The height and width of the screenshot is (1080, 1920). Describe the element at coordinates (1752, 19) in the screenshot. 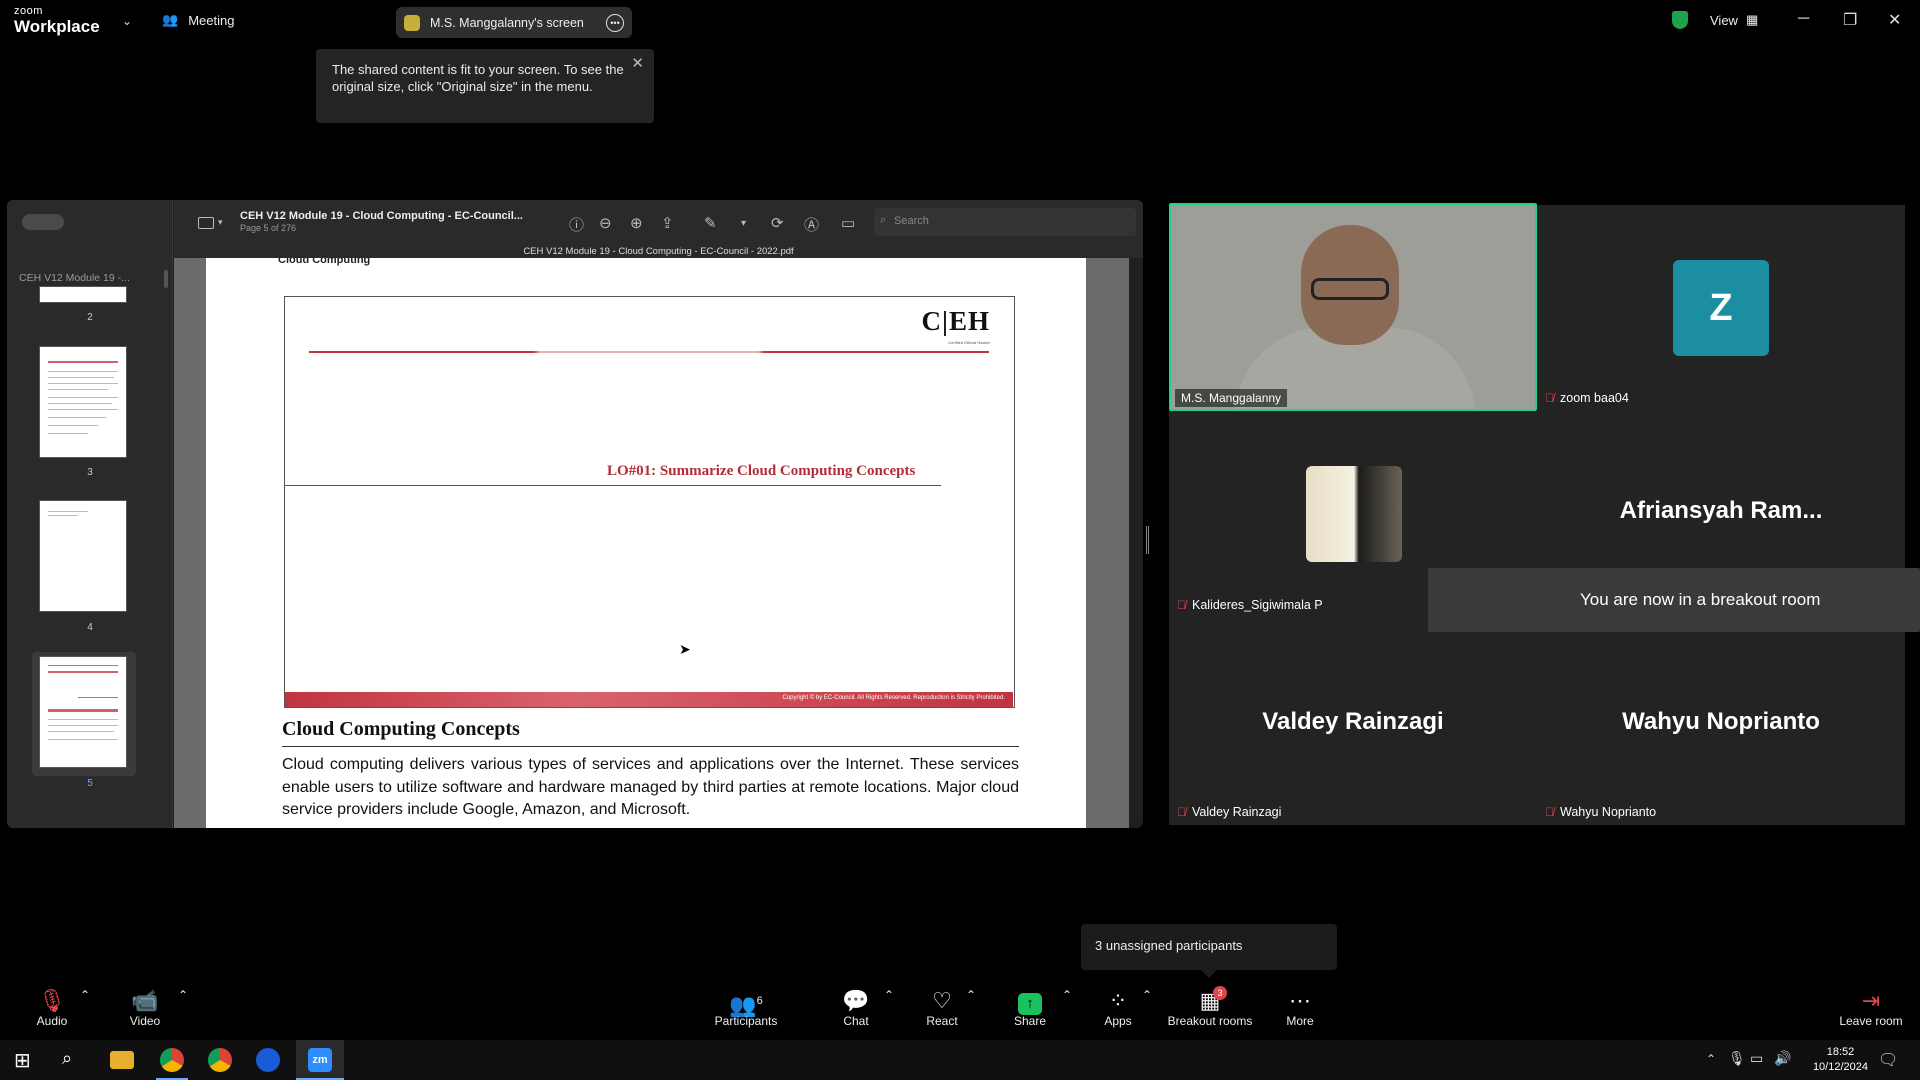

I see `grid-view-icon: ▦` at that location.